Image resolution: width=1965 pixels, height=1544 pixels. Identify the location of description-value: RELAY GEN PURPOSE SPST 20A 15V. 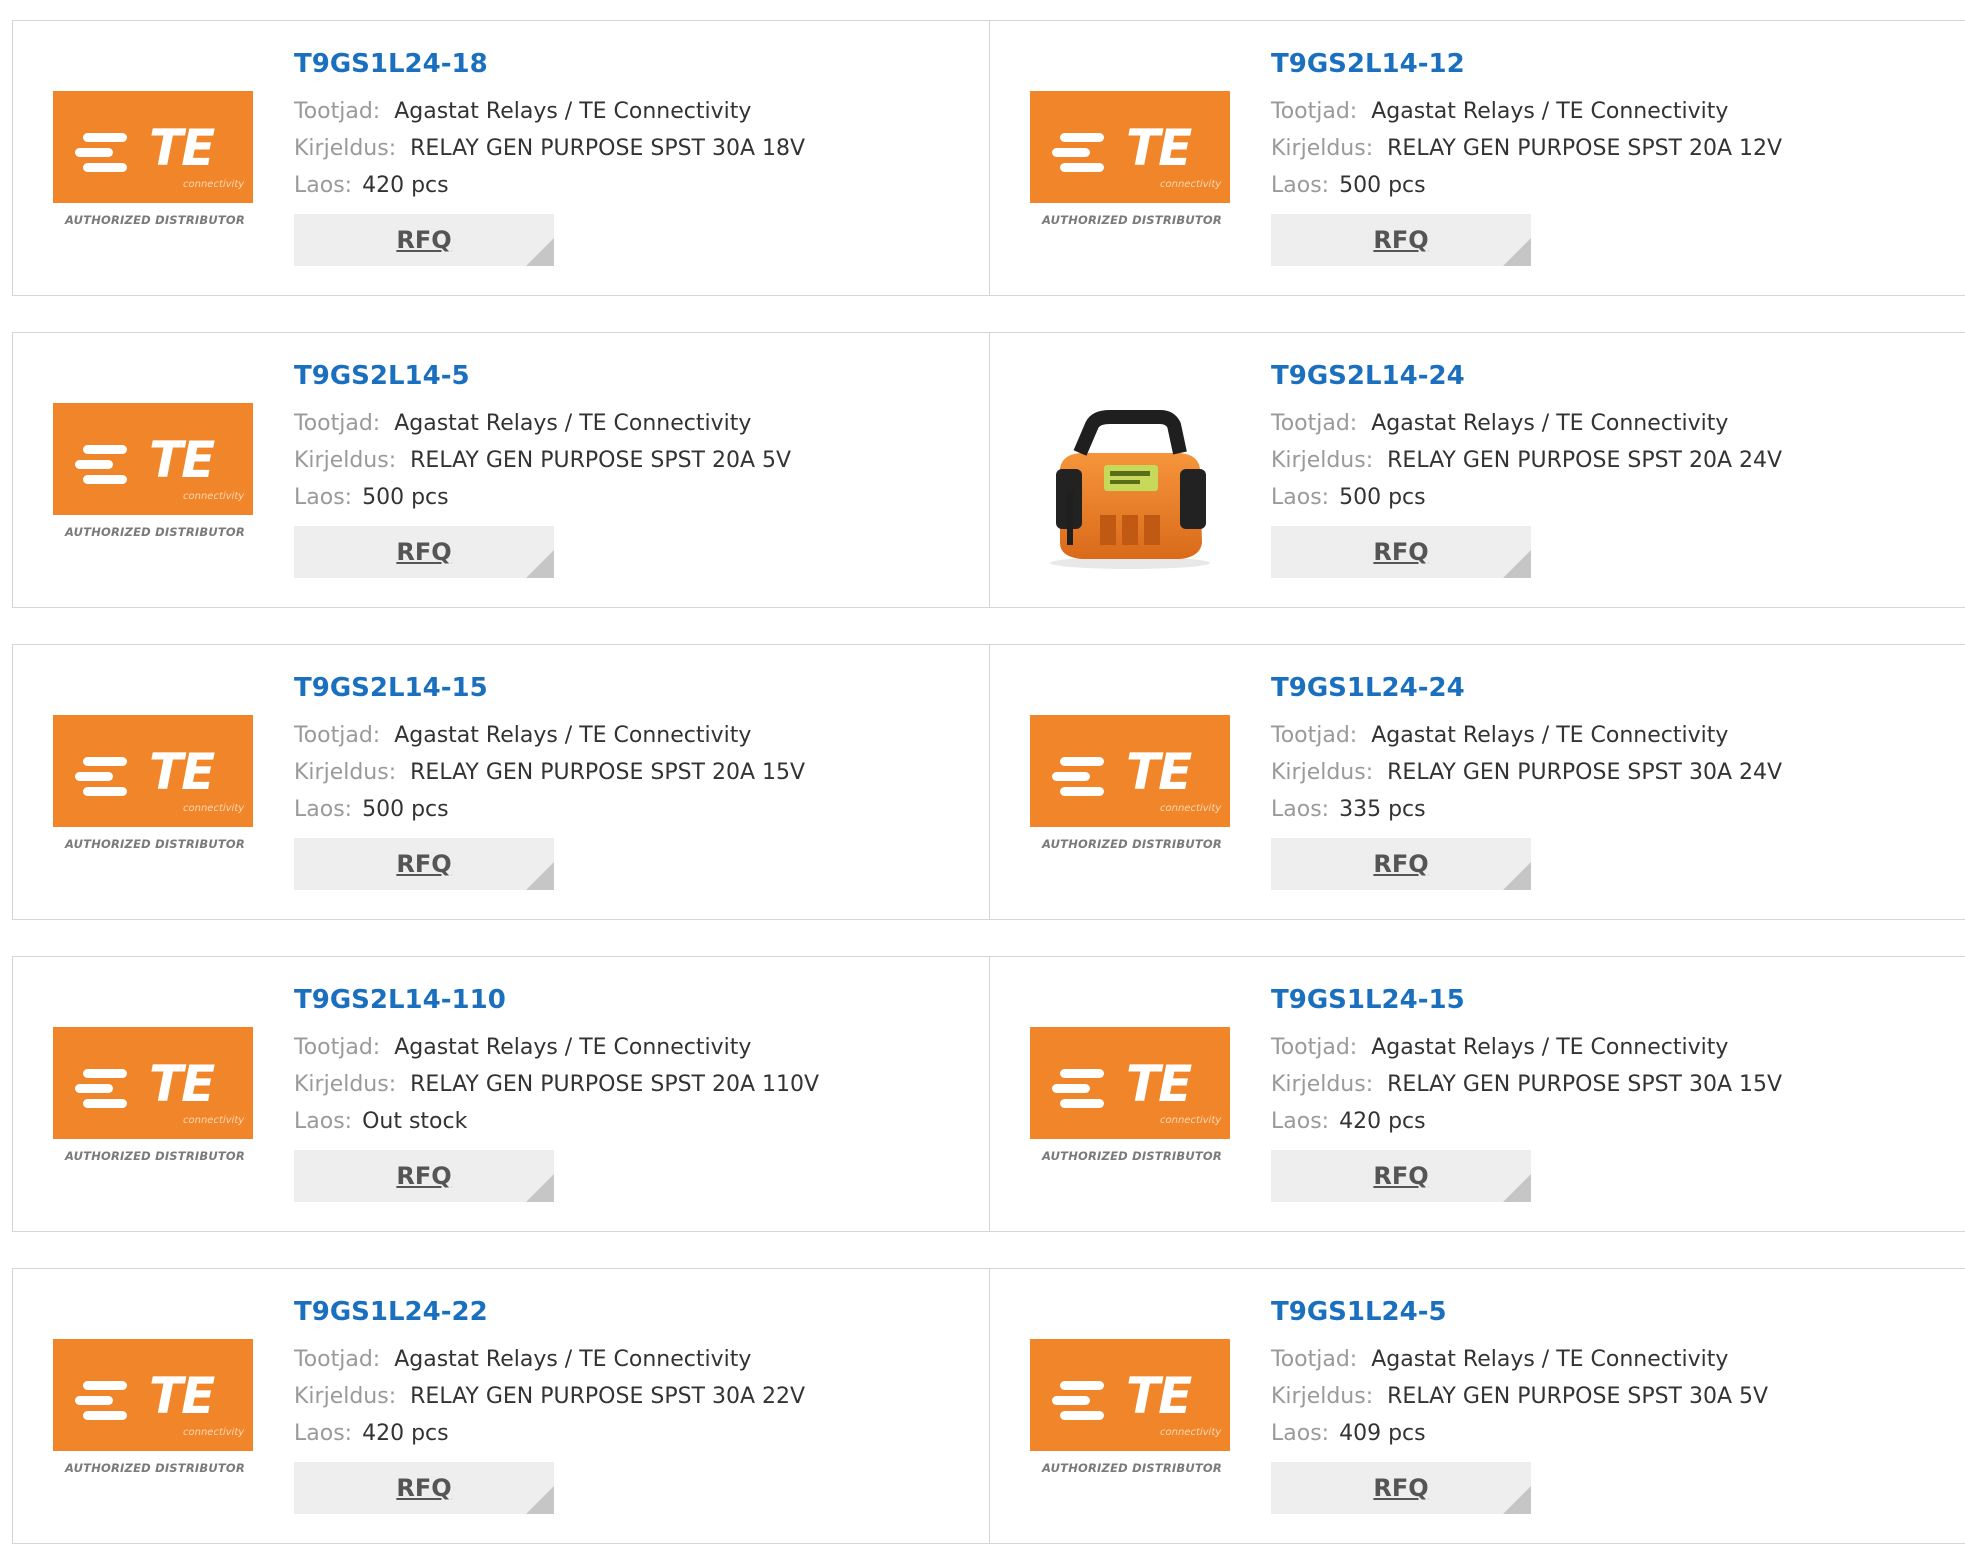
(608, 772).